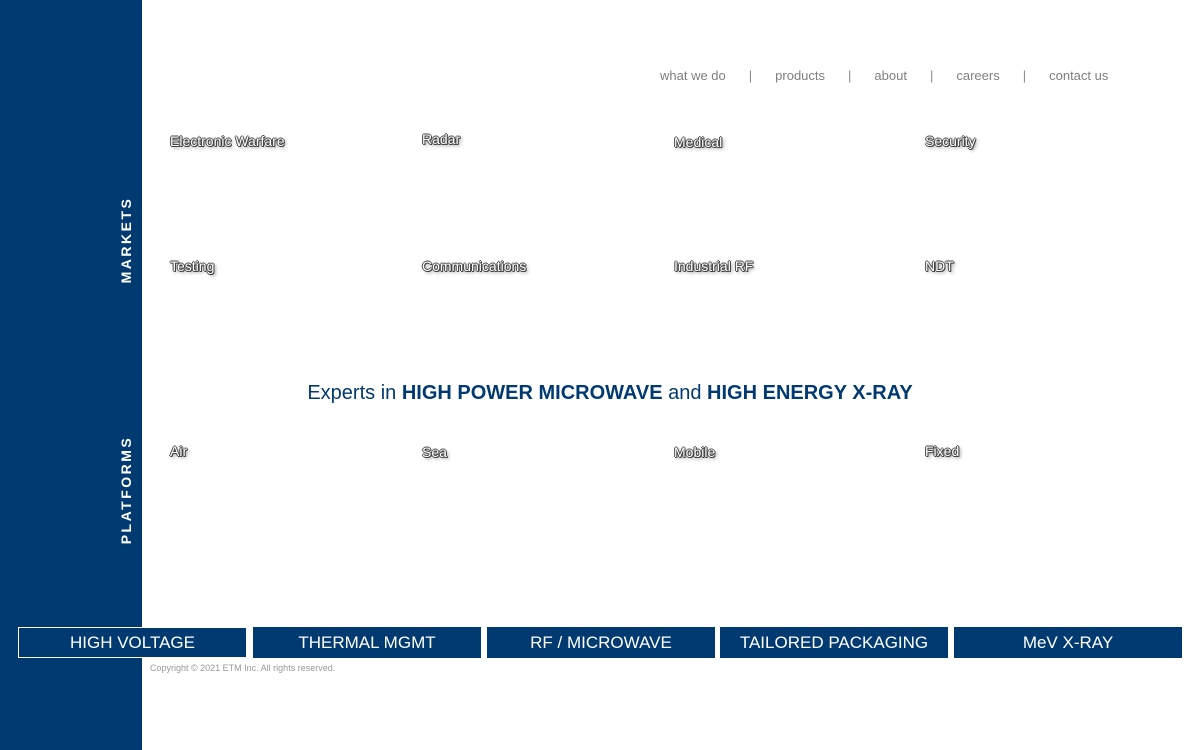 The width and height of the screenshot is (1200, 750). What do you see at coordinates (834, 642) in the screenshot?
I see `product-button-tailored-packaging: TAILORED PACKAGING` at bounding box center [834, 642].